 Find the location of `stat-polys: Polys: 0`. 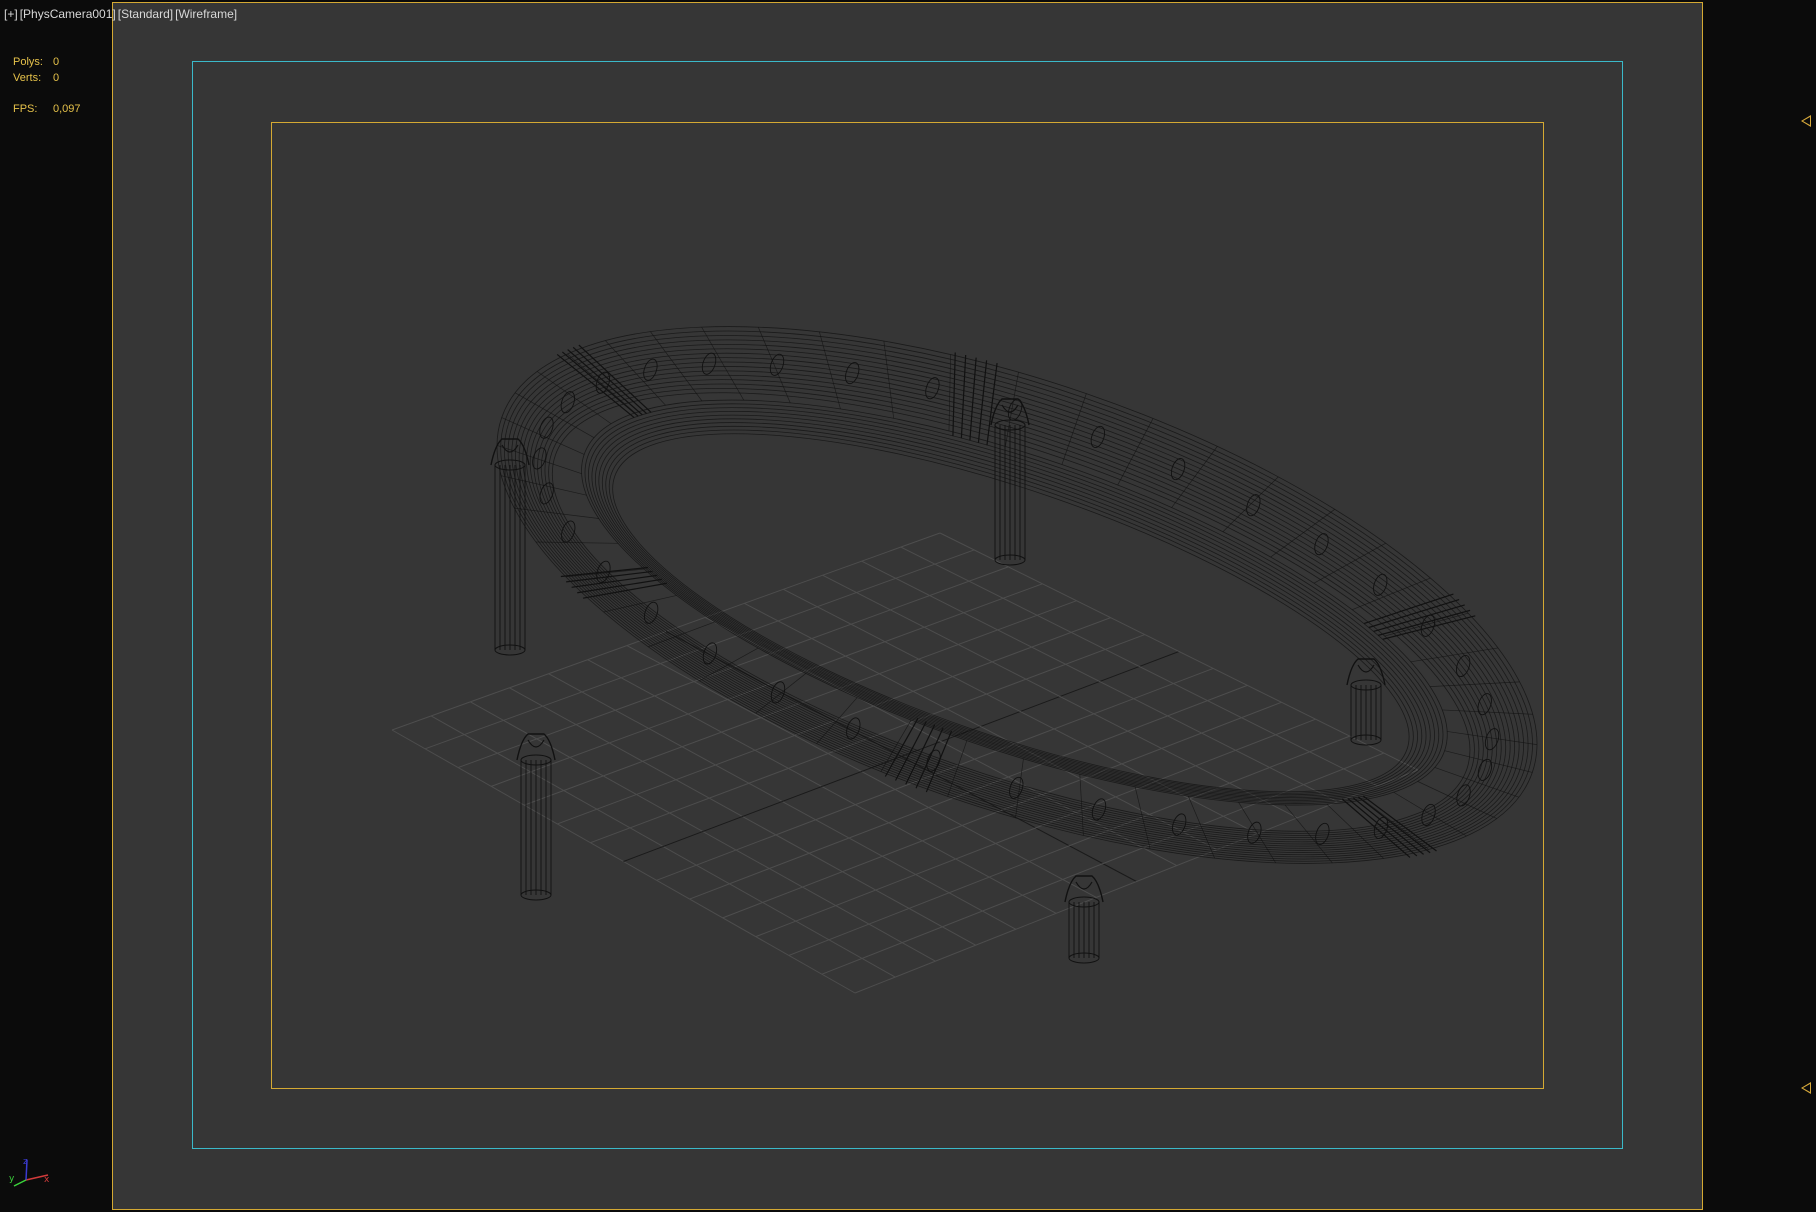

stat-polys: Polys: 0 is located at coordinates (36, 62).